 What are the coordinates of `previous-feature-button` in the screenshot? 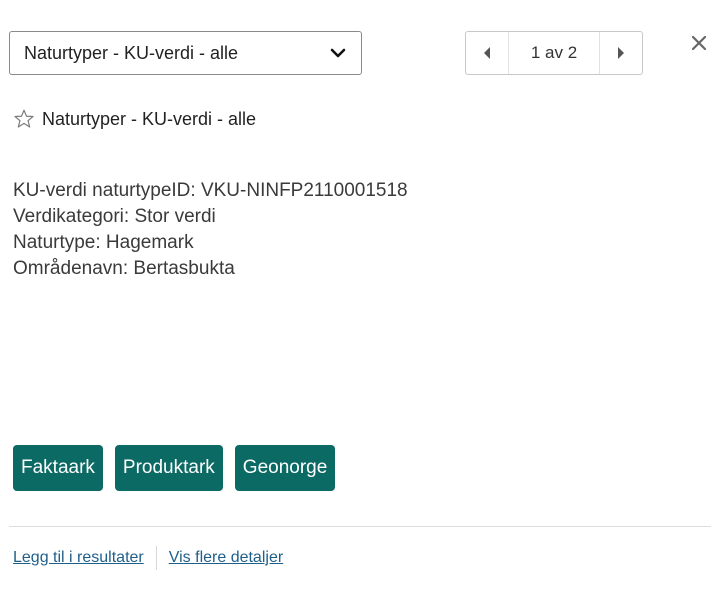 It's located at (487, 53).